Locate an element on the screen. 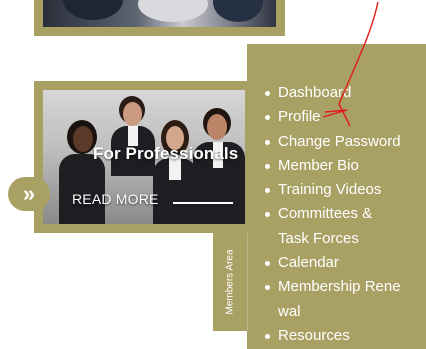 The image size is (426, 349). members-area-label: Members Area is located at coordinates (230, 282).